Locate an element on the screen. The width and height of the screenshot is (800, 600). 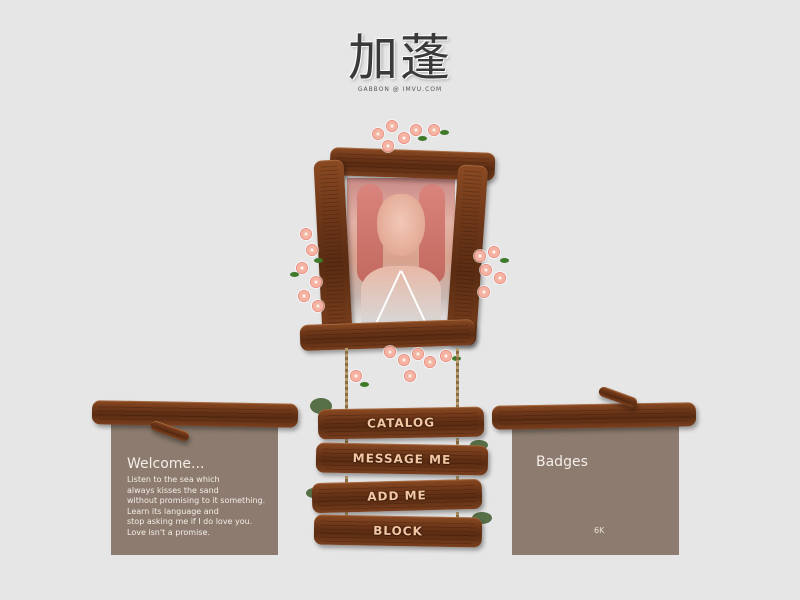
block-button: BLOCK is located at coordinates (398, 531).